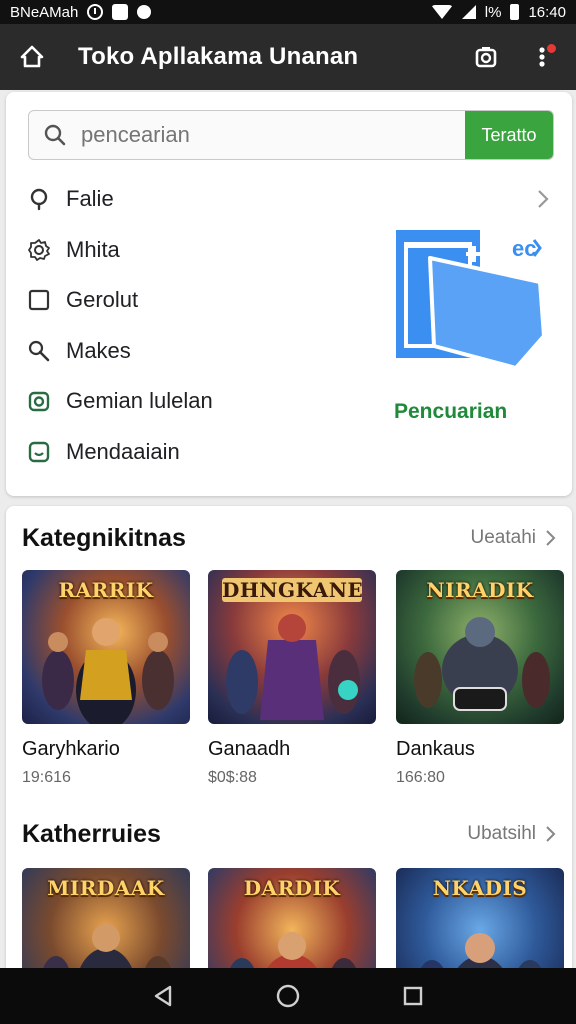 This screenshot has height=1024, width=576. I want to click on promo-tile: ec Pencuarian, so click(476, 326).